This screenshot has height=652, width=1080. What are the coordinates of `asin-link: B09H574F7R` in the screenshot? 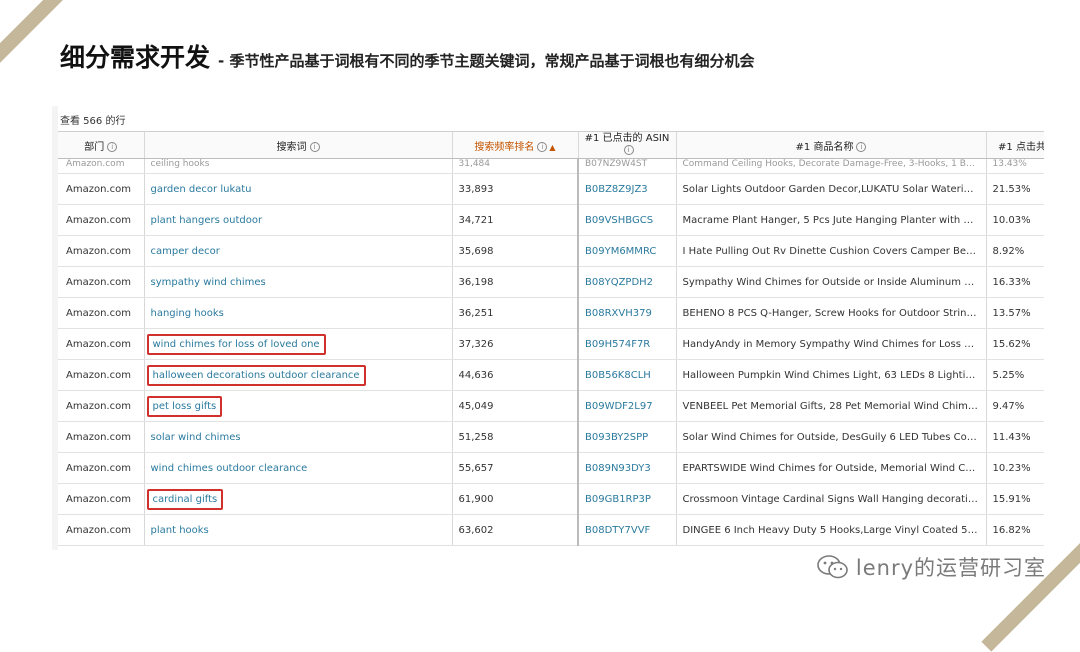 It's located at (627, 344).